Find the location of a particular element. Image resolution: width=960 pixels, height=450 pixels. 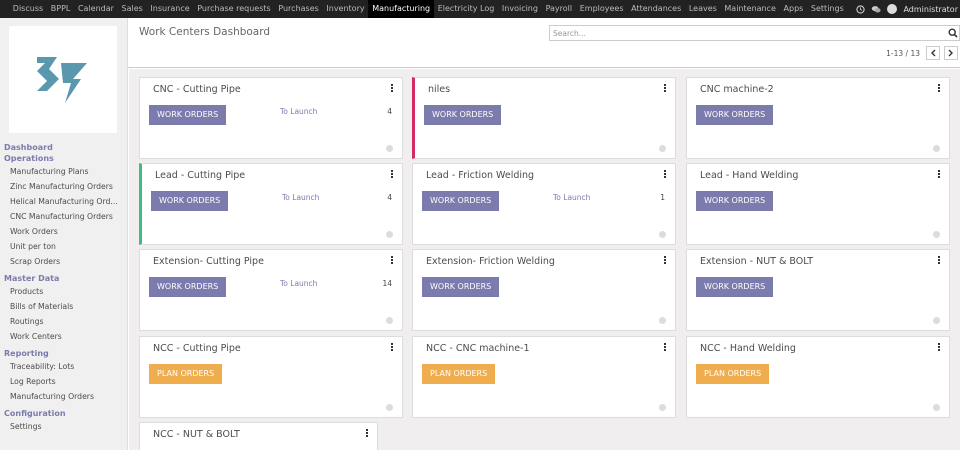

search-input is located at coordinates (740, 33).